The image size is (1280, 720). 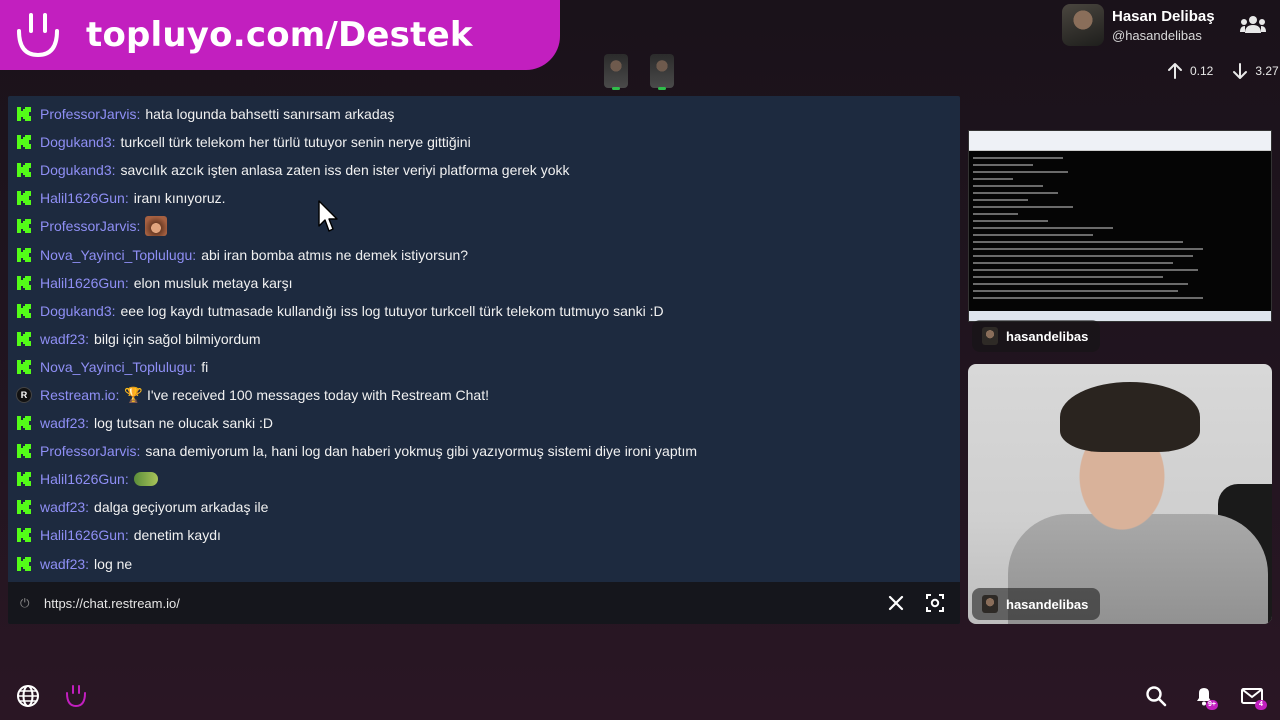 What do you see at coordinates (1212, 705) in the screenshot?
I see `notification-badge: 9+` at bounding box center [1212, 705].